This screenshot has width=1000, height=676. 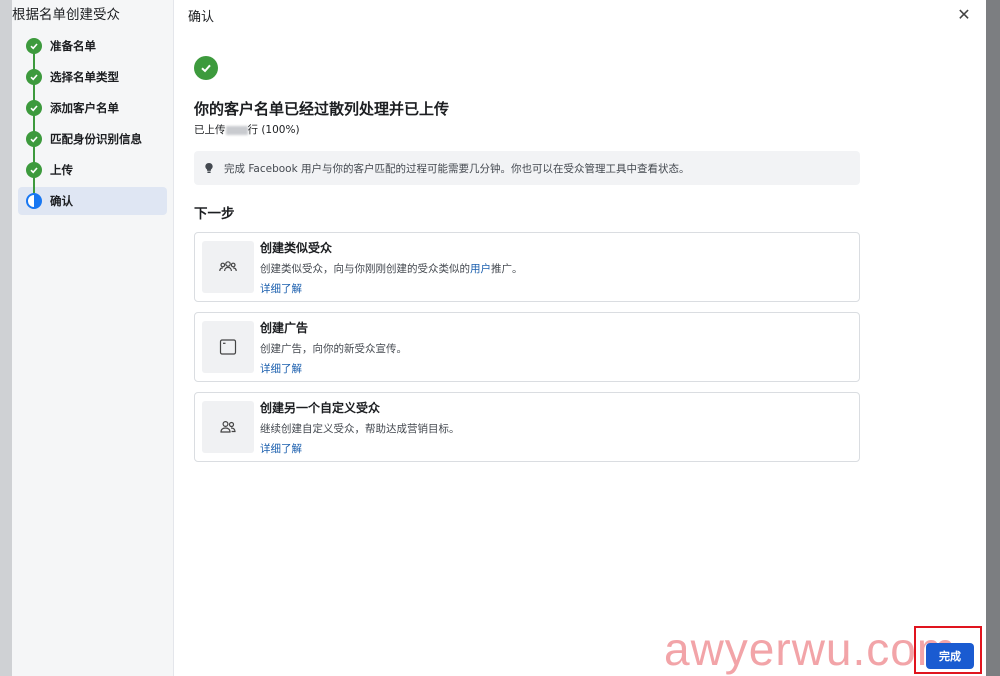 I want to click on close-icon: ✕, so click(x=964, y=15).